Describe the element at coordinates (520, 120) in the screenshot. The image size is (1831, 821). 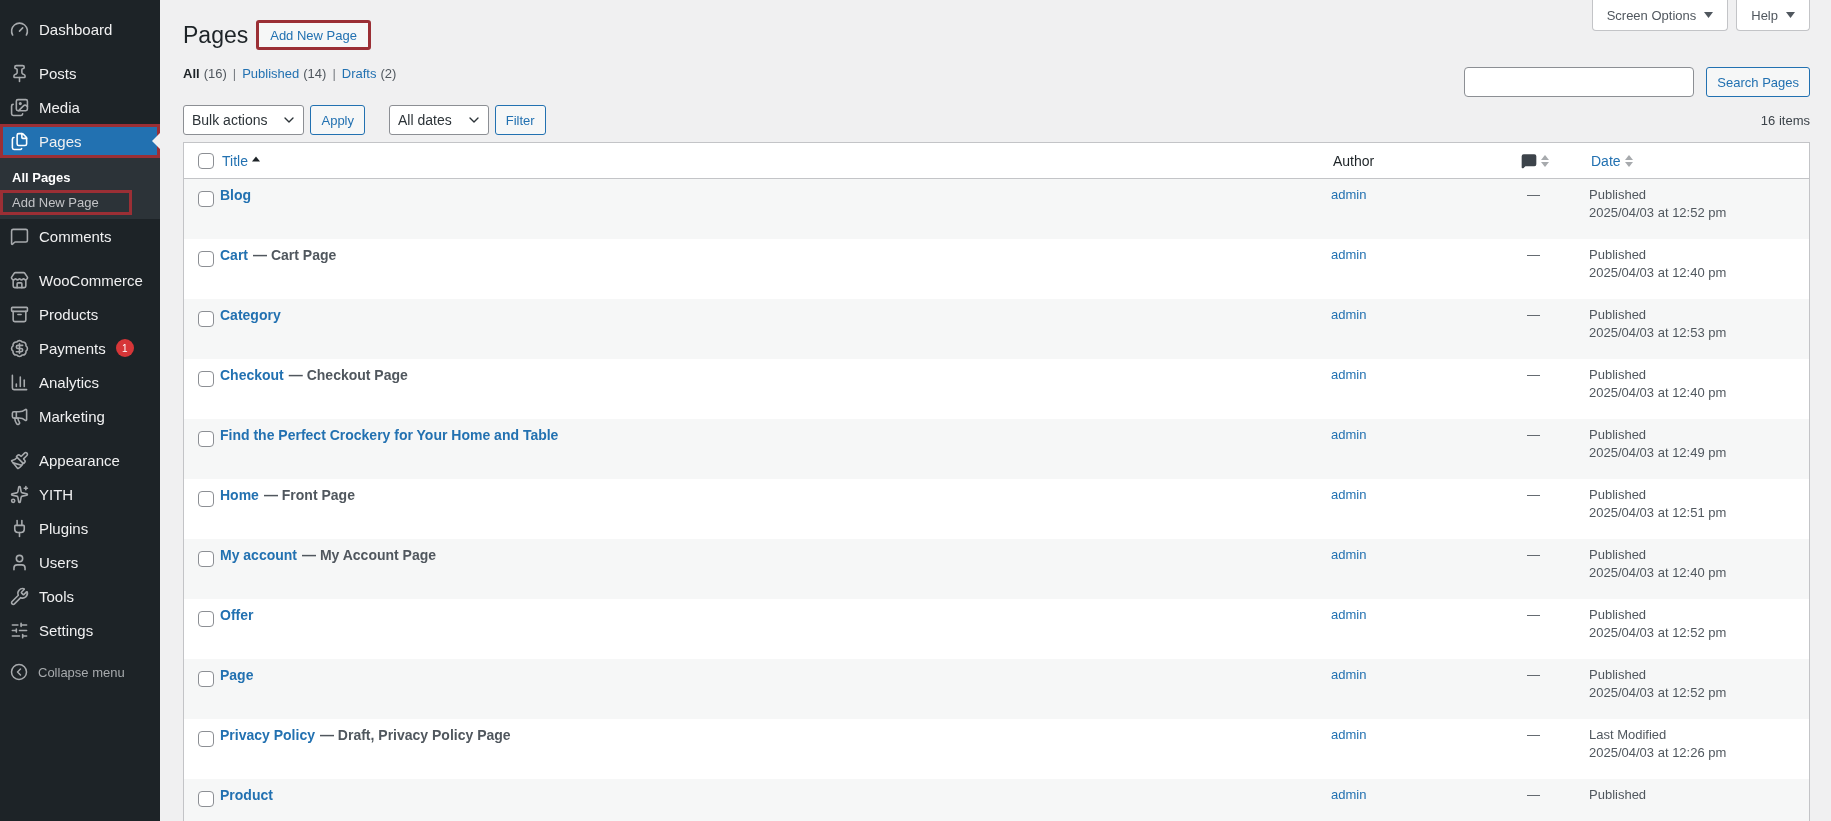
I see `filter-button: Filter` at that location.